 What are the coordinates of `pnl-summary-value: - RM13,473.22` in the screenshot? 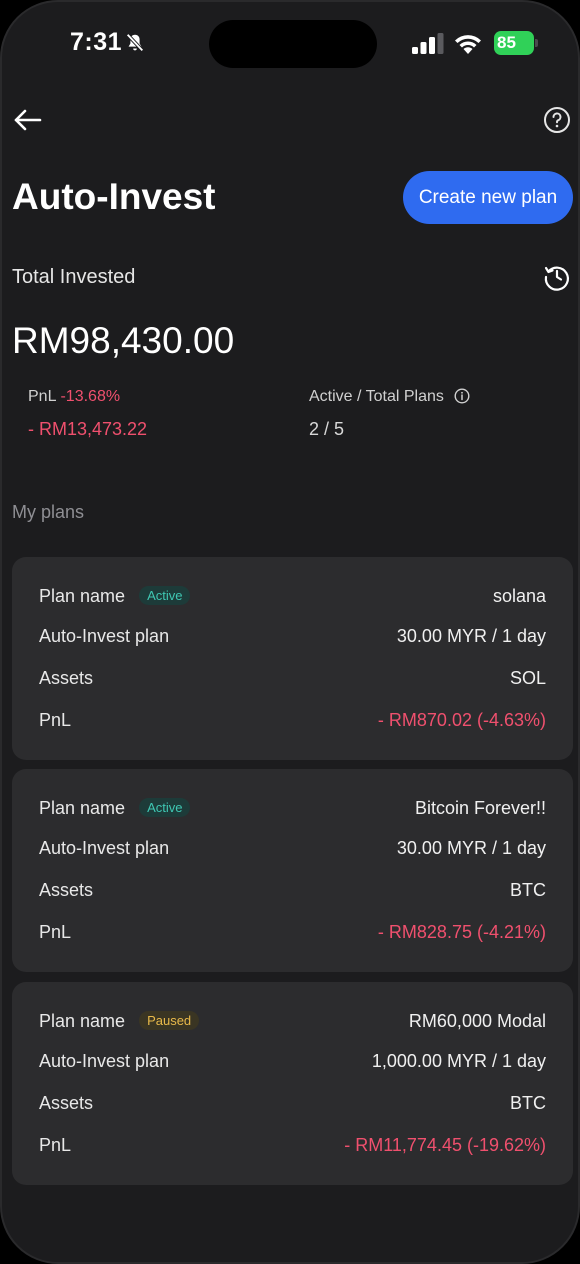 It's located at (88, 429).